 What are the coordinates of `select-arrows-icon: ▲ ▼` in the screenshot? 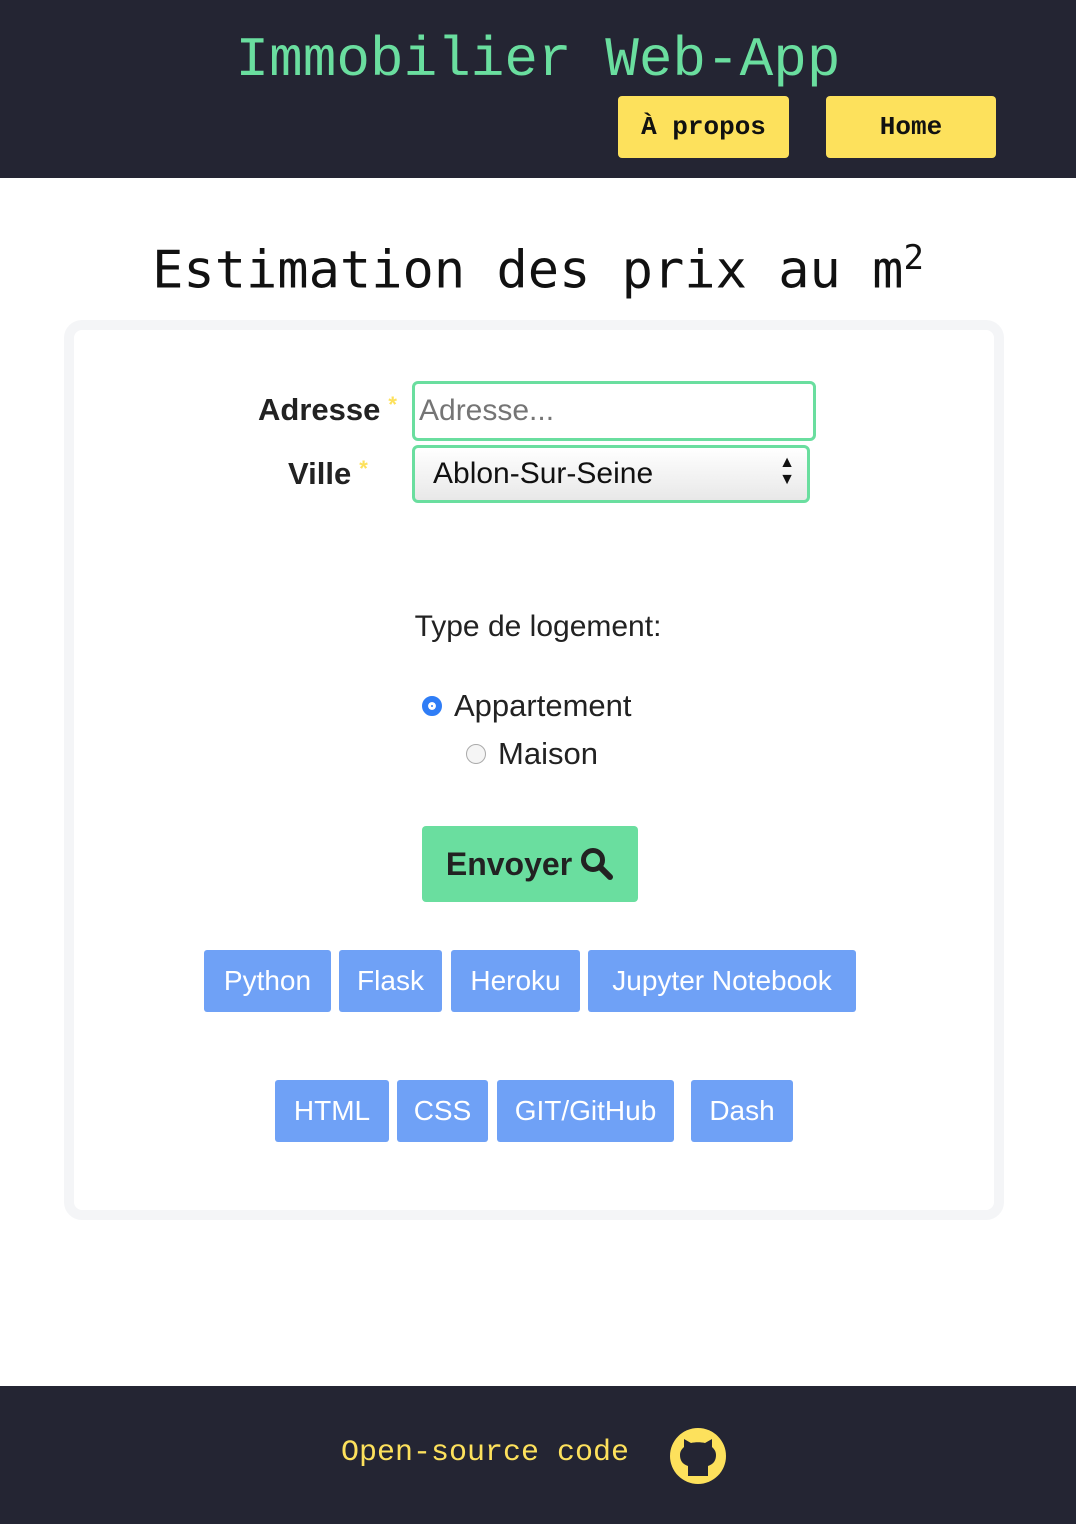 It's located at (787, 471).